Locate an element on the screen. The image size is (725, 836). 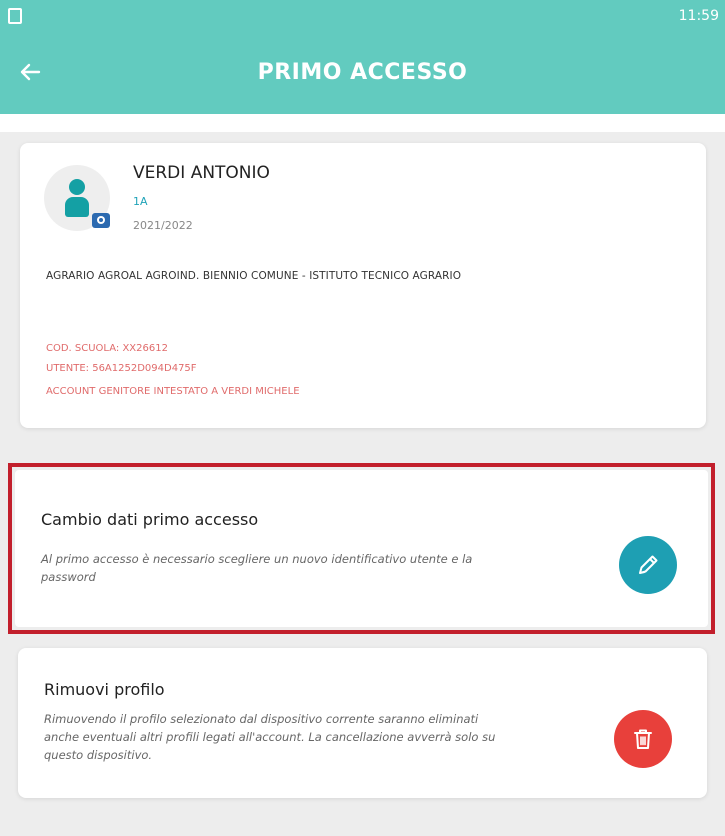
page-title: PRIMO ACCESSO is located at coordinates (362, 72).